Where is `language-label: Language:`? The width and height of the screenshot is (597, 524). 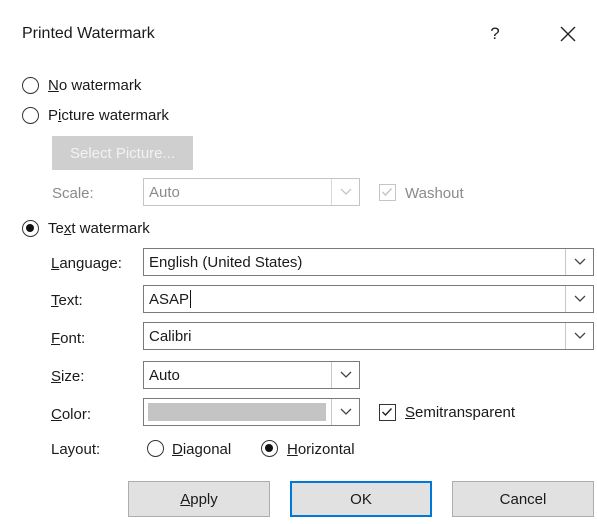
language-label: Language: is located at coordinates (86, 263).